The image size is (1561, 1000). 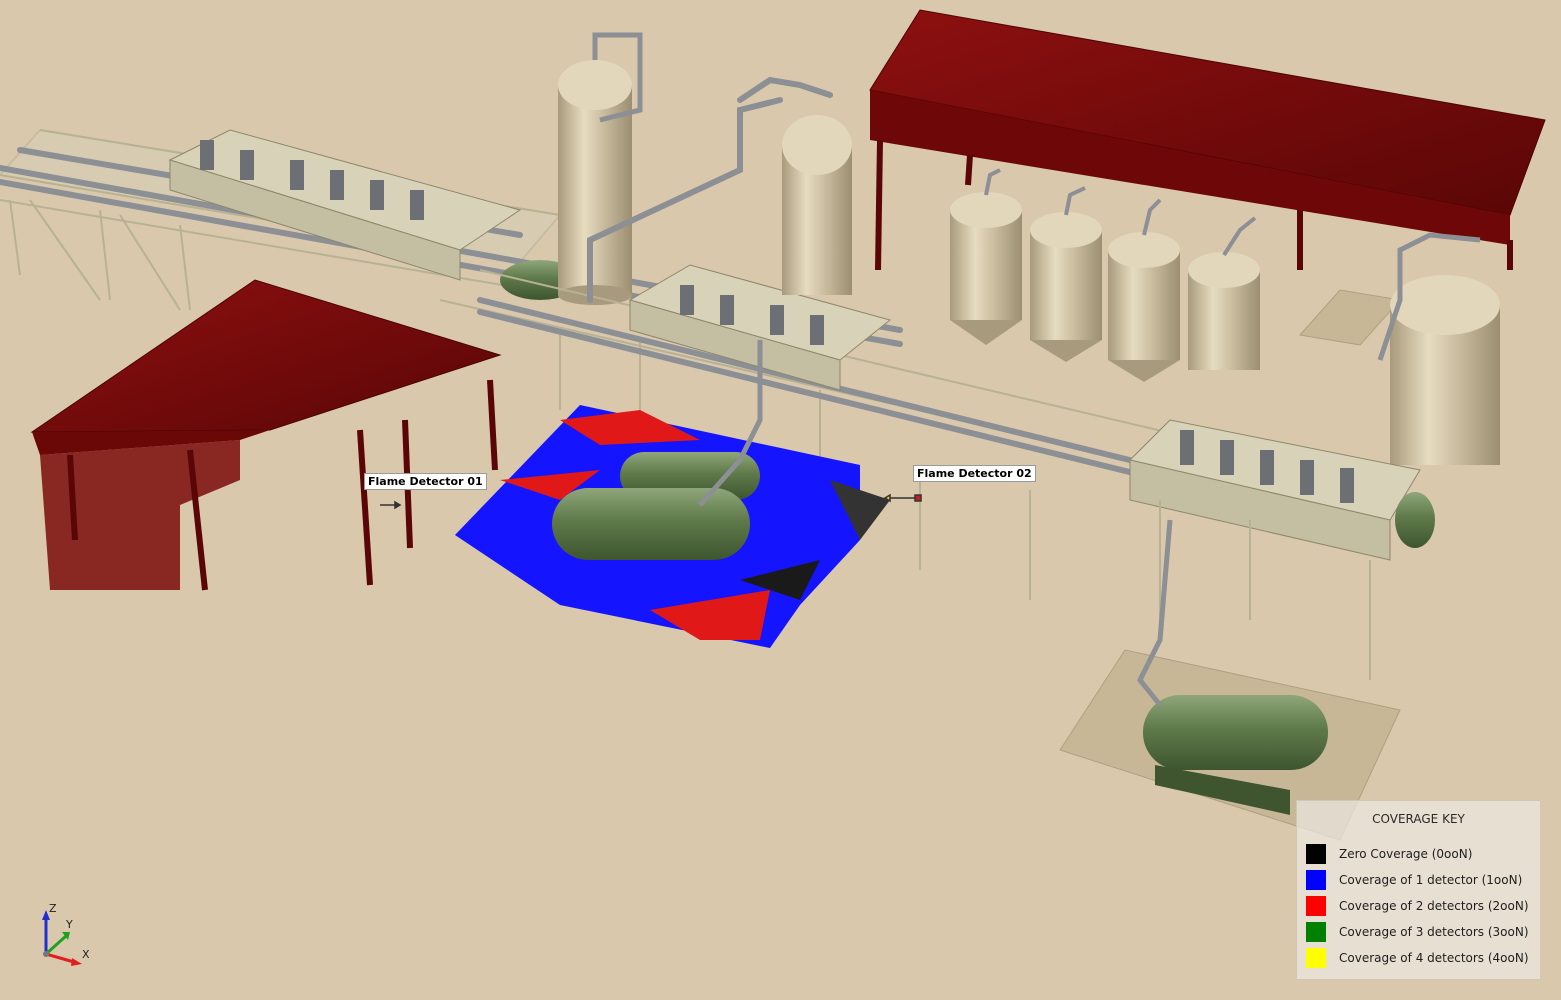 I want to click on flame-detector-02-label: Flame Detector 02, so click(x=974, y=473).